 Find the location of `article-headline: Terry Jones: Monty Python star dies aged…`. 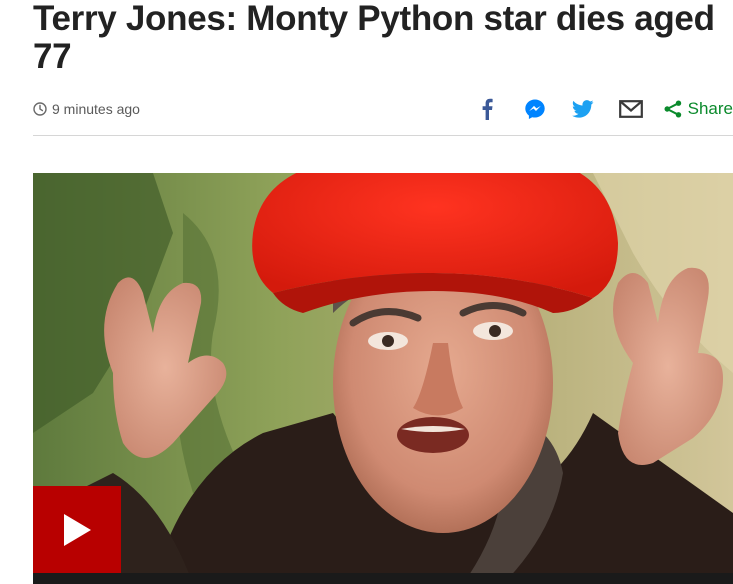

article-headline: Terry Jones: Monty Python star dies aged… is located at coordinates (374, 38).